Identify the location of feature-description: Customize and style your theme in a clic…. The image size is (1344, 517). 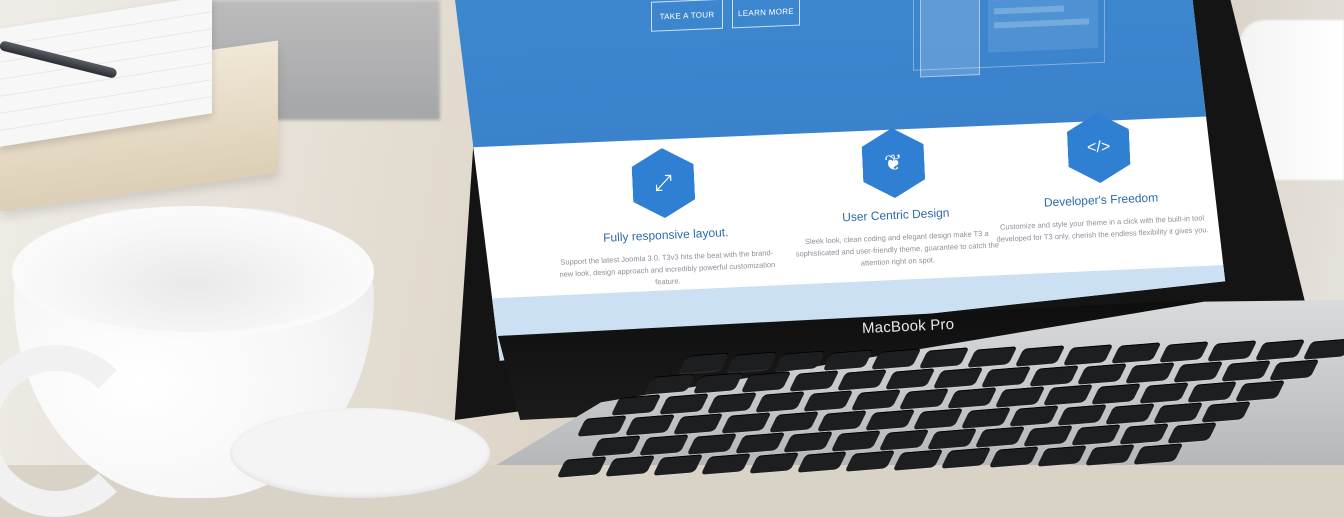
(1102, 228).